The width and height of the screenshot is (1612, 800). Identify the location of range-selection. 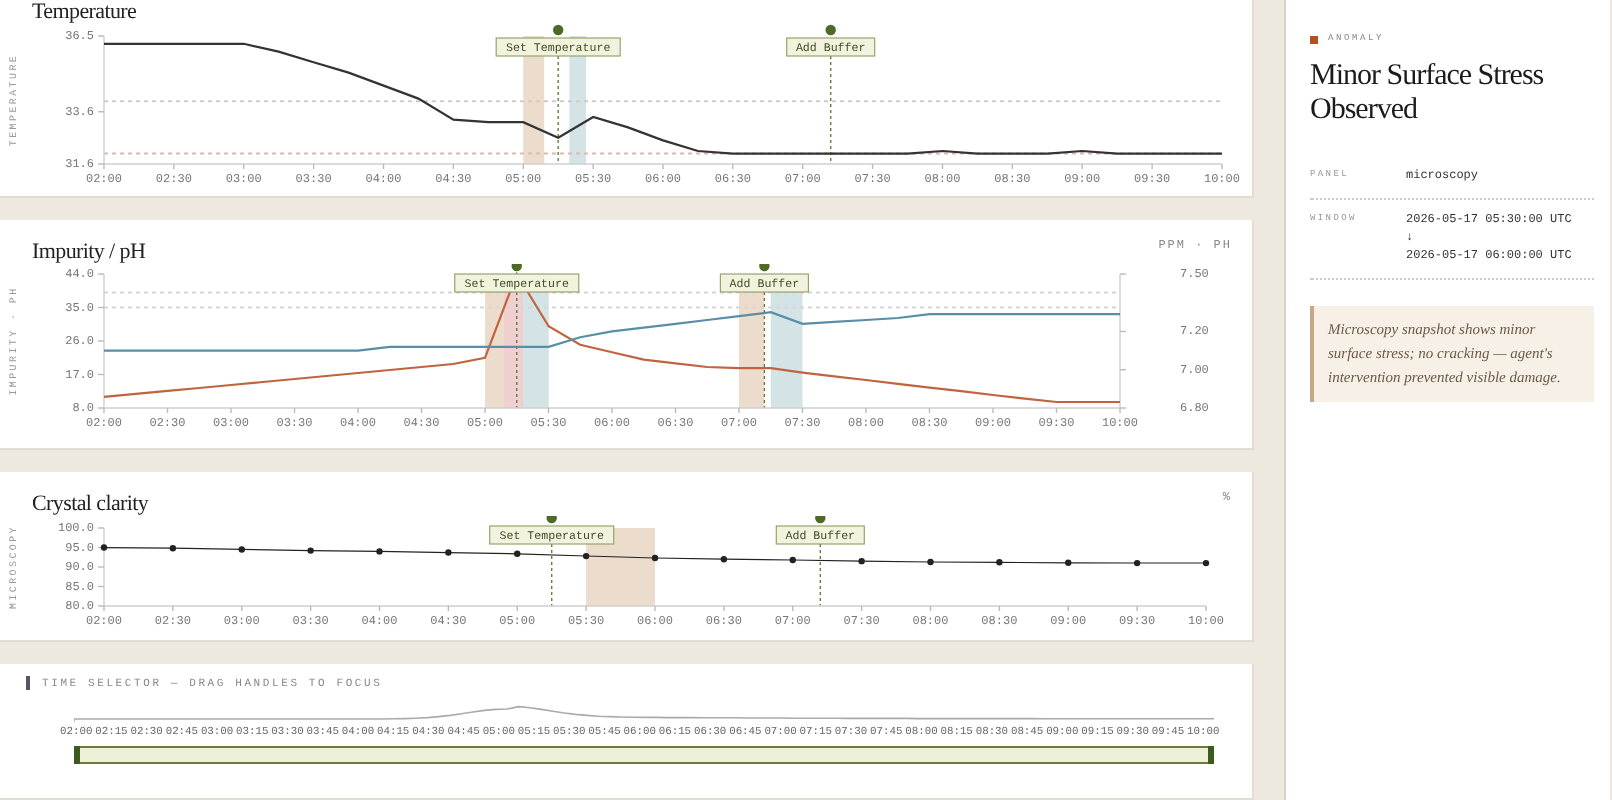
(644, 755).